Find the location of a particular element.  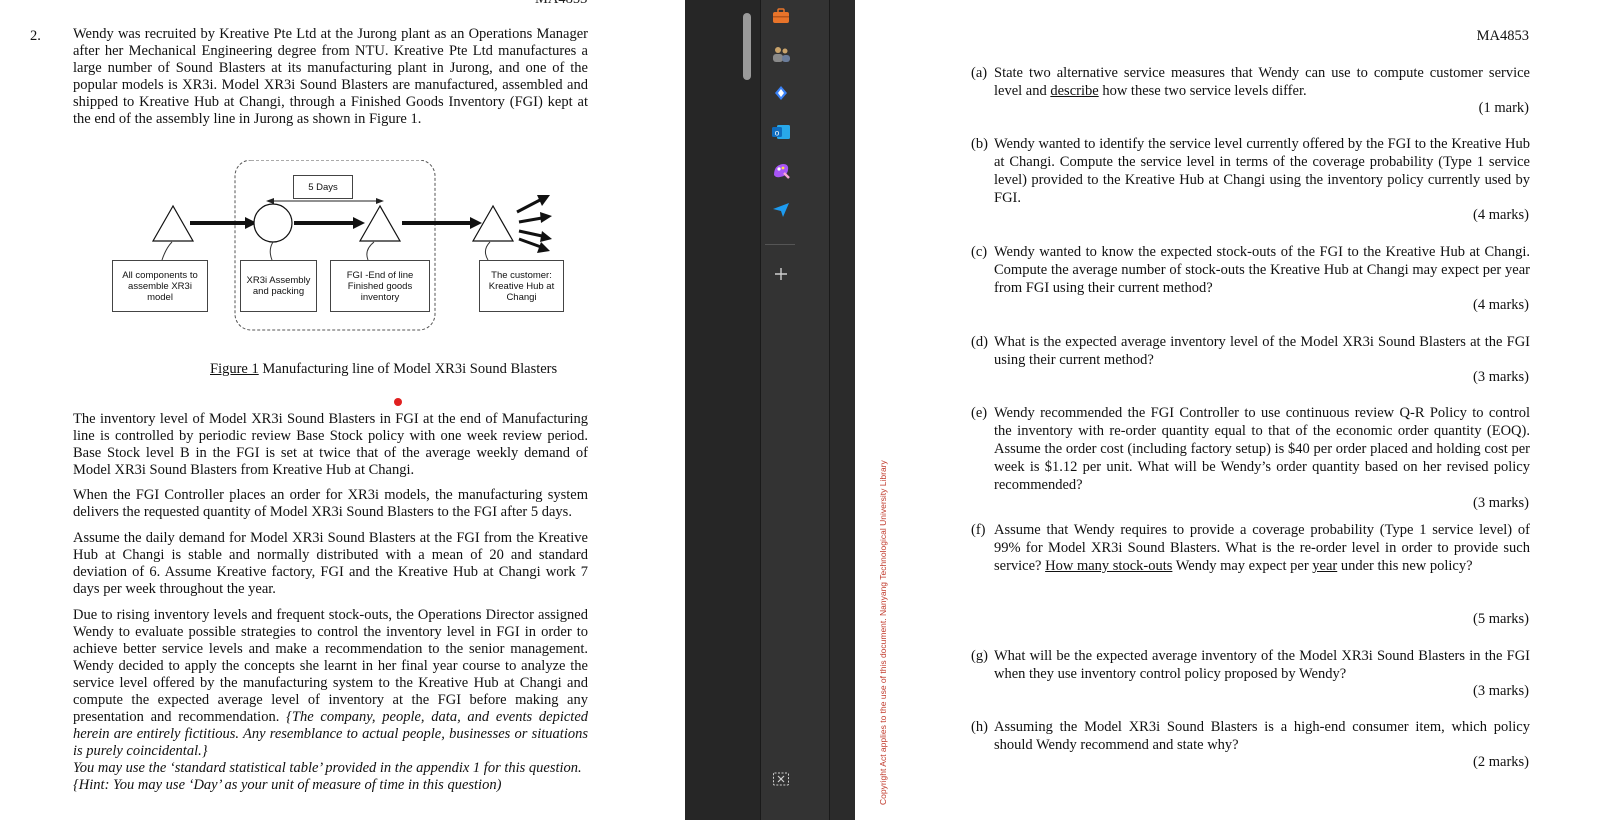

copyright-strip is located at coordinates (875, 410).